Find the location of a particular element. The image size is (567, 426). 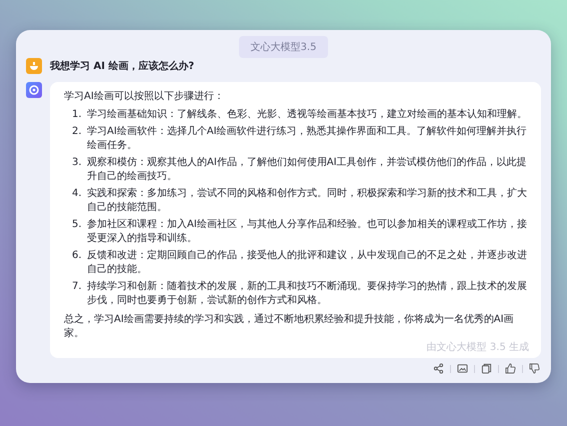

step-text: 参加社区和课程：加入AI绘画社区，与其他人分享作品和经验。也可以参加相关的课程或工作坊，接受更深入的指导和训练。 is located at coordinates (307, 232).